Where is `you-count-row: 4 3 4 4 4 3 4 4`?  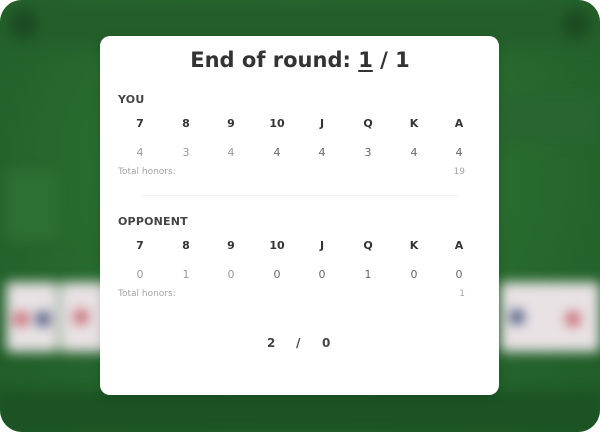 you-count-row: 4 3 4 4 4 3 4 4 is located at coordinates (300, 154).